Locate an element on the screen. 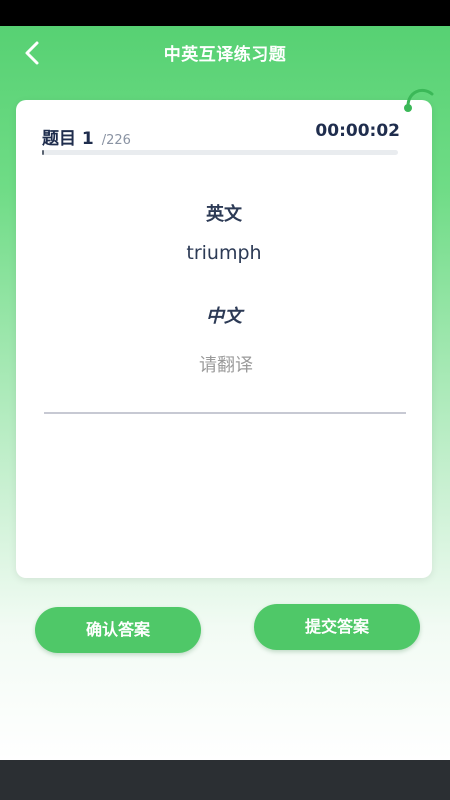 The image size is (450, 800). progress-fill is located at coordinates (43, 152).